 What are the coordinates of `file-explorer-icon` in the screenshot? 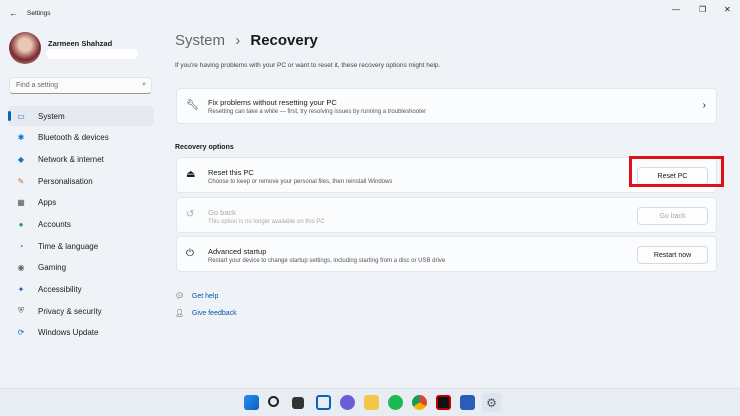 It's located at (371, 402).